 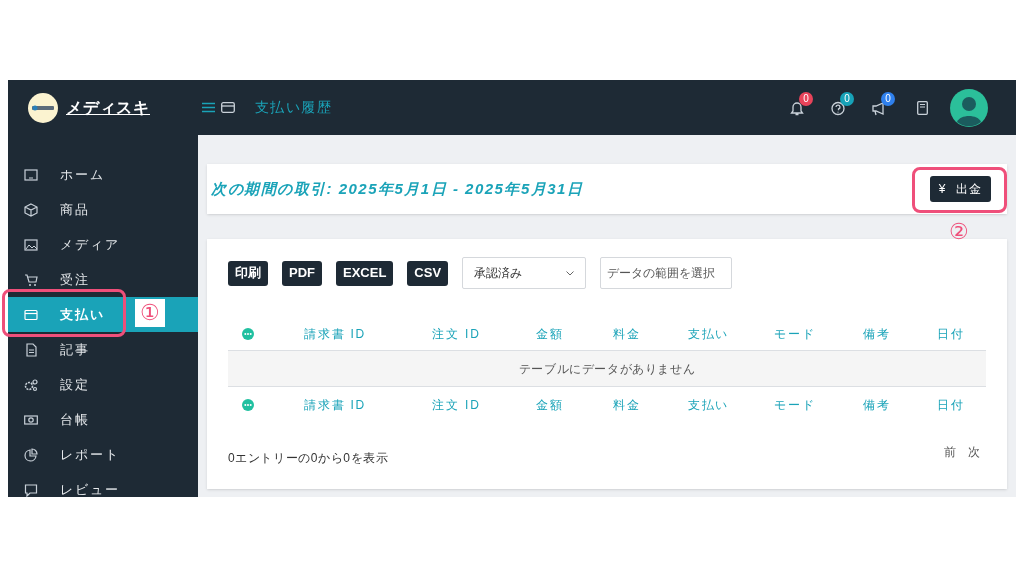 What do you see at coordinates (208, 107) in the screenshot?
I see `menu-icon` at bounding box center [208, 107].